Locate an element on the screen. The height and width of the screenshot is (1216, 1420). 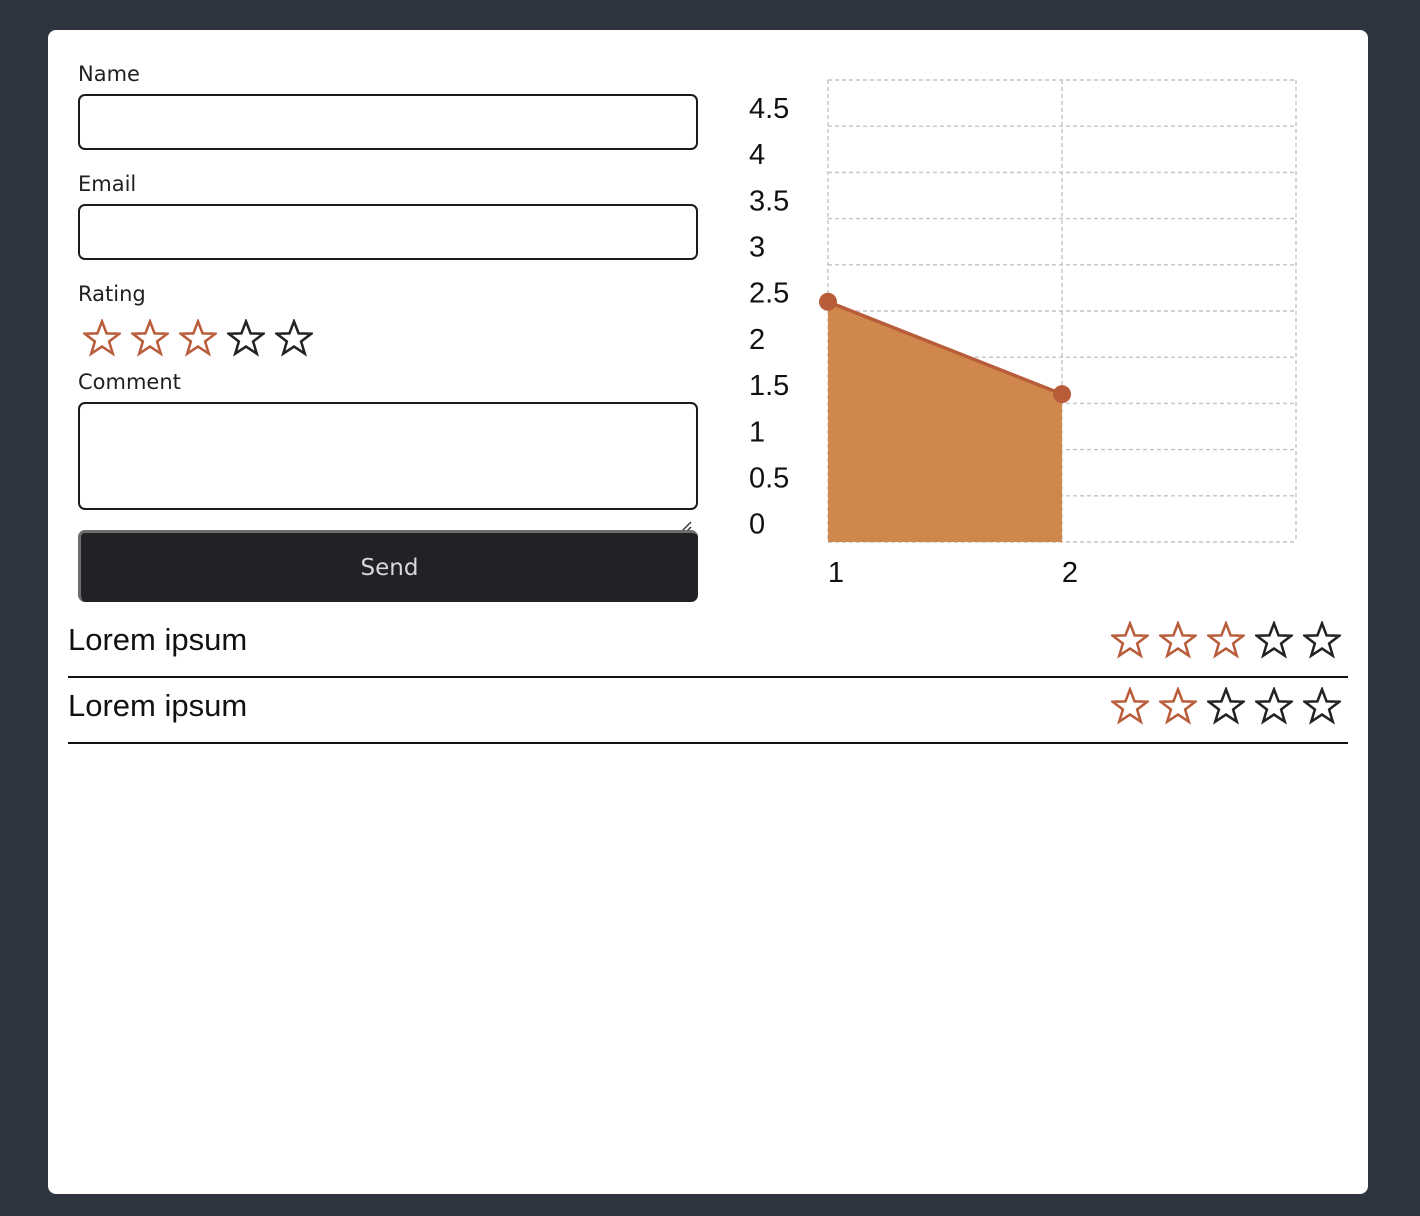
y-tick-label: 0.5 is located at coordinates (769, 478).